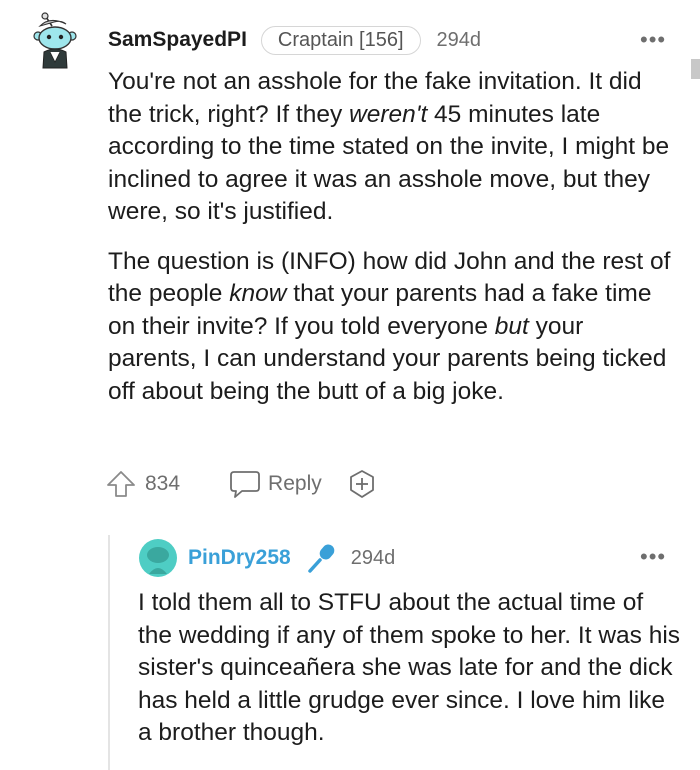 This screenshot has height=770, width=700. Describe the element at coordinates (239, 558) in the screenshot. I see `reply-username: PinDry258` at that location.